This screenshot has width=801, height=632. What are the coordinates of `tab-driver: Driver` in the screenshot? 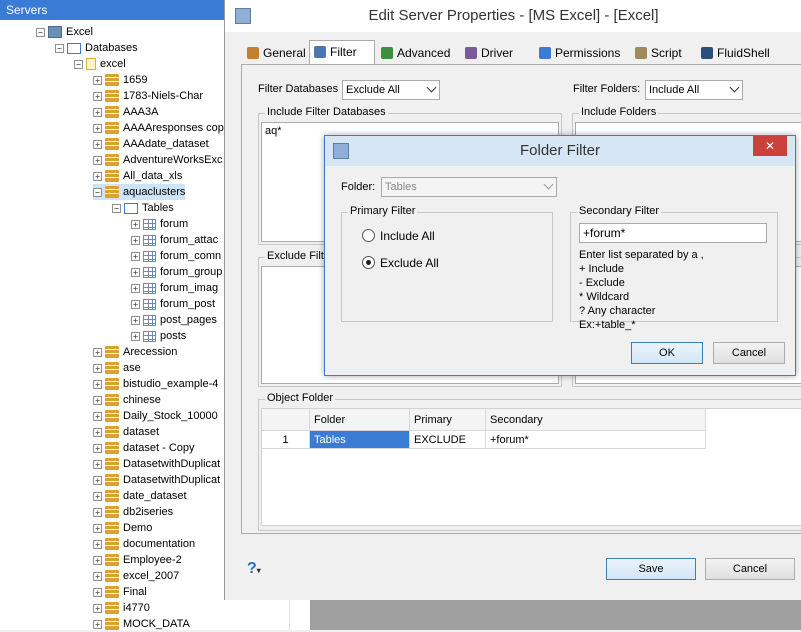 It's located at (487, 53).